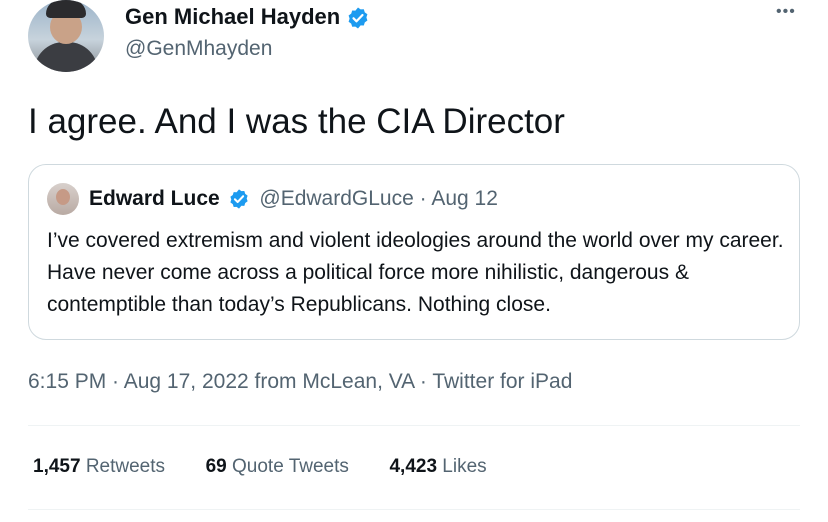 This screenshot has height=522, width=828. What do you see at coordinates (66, 57) in the screenshot?
I see `avatar-body-shape` at bounding box center [66, 57].